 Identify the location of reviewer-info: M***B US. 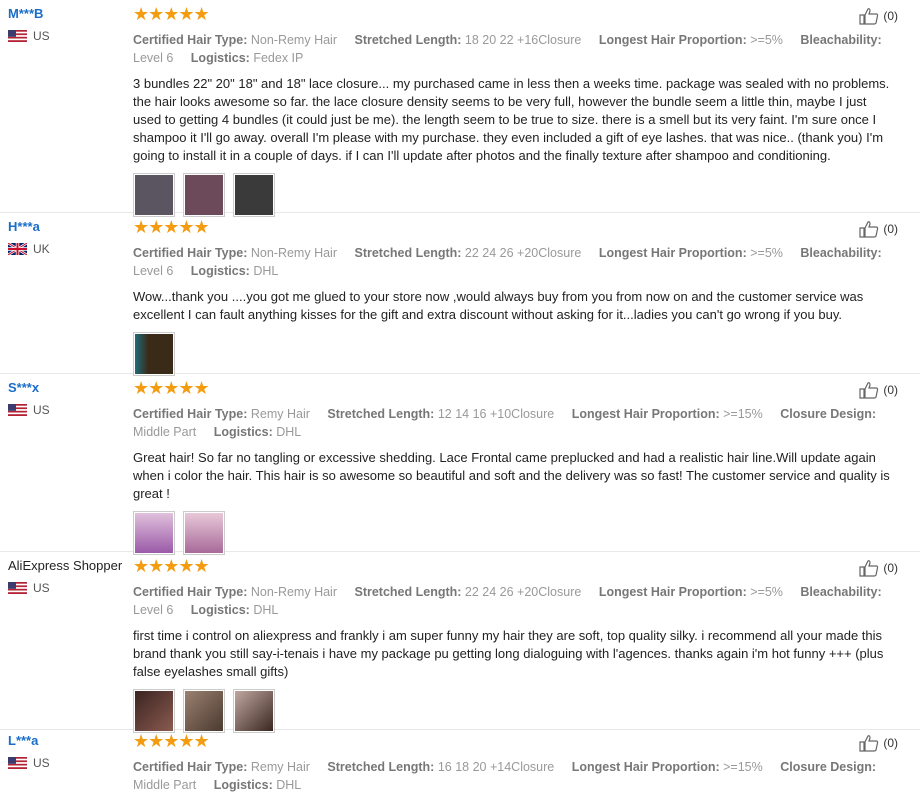
(70, 24).